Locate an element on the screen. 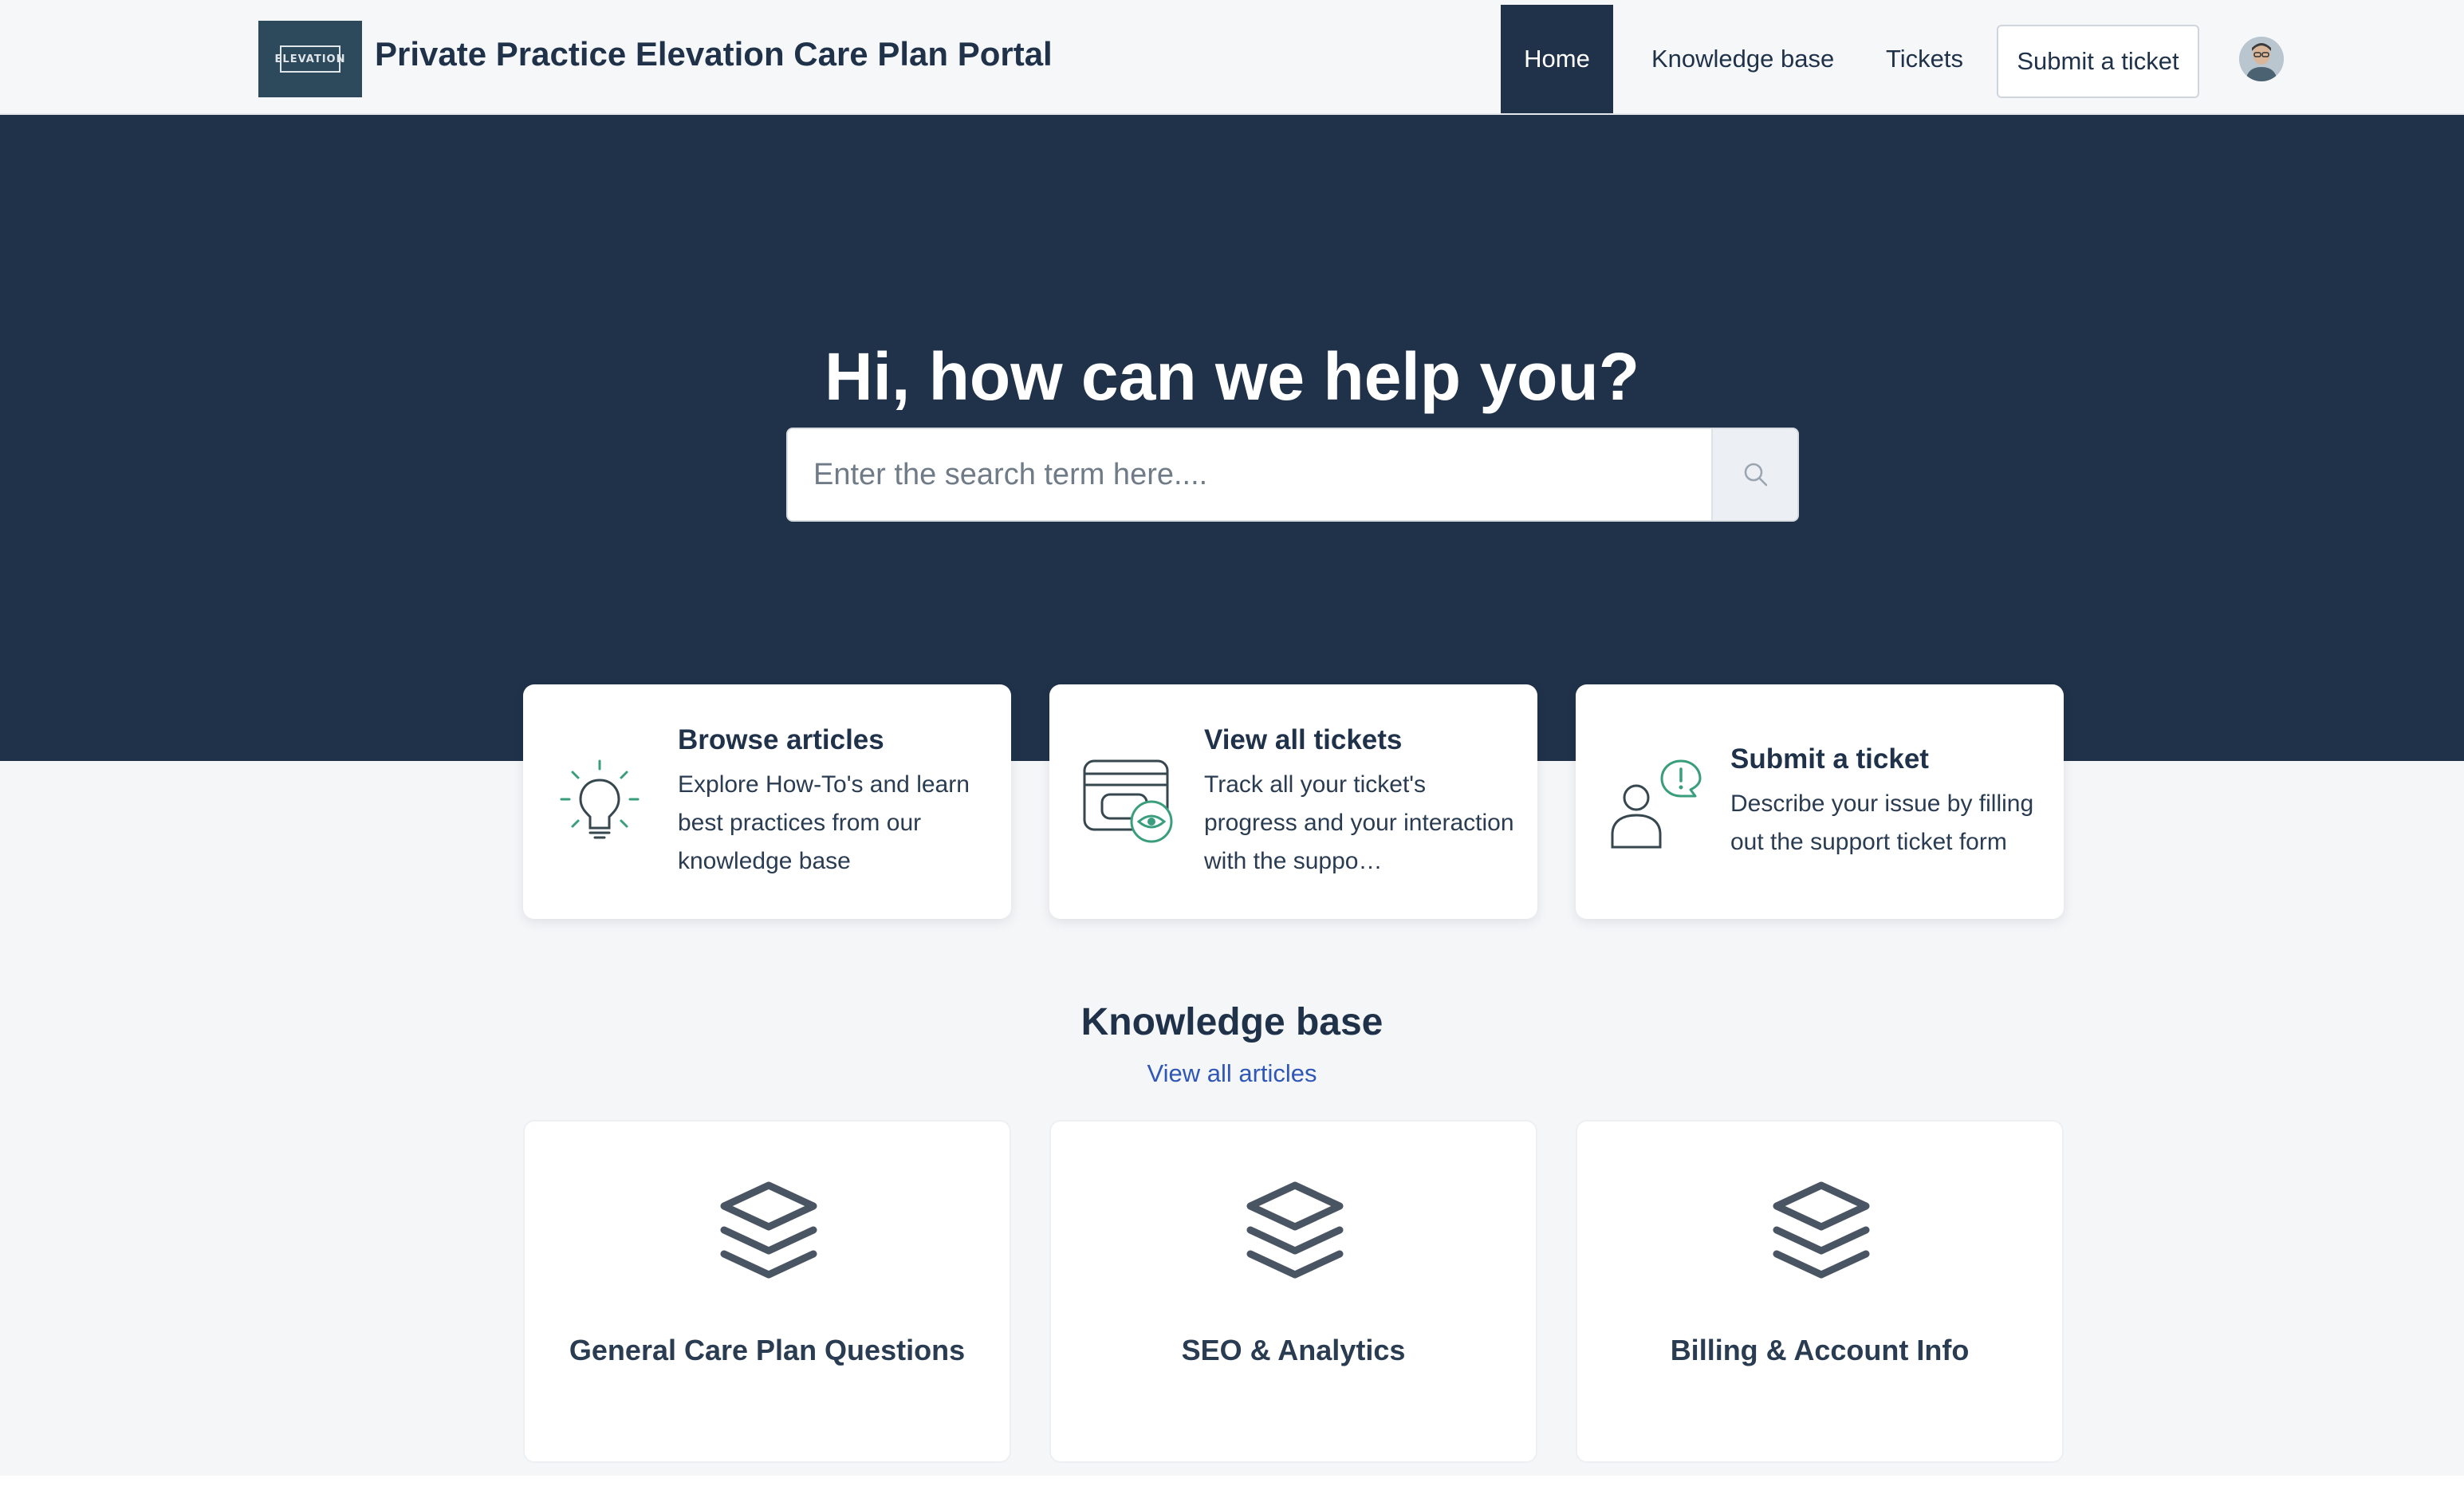  view-all-articles-link: View all articles is located at coordinates (1232, 1073).